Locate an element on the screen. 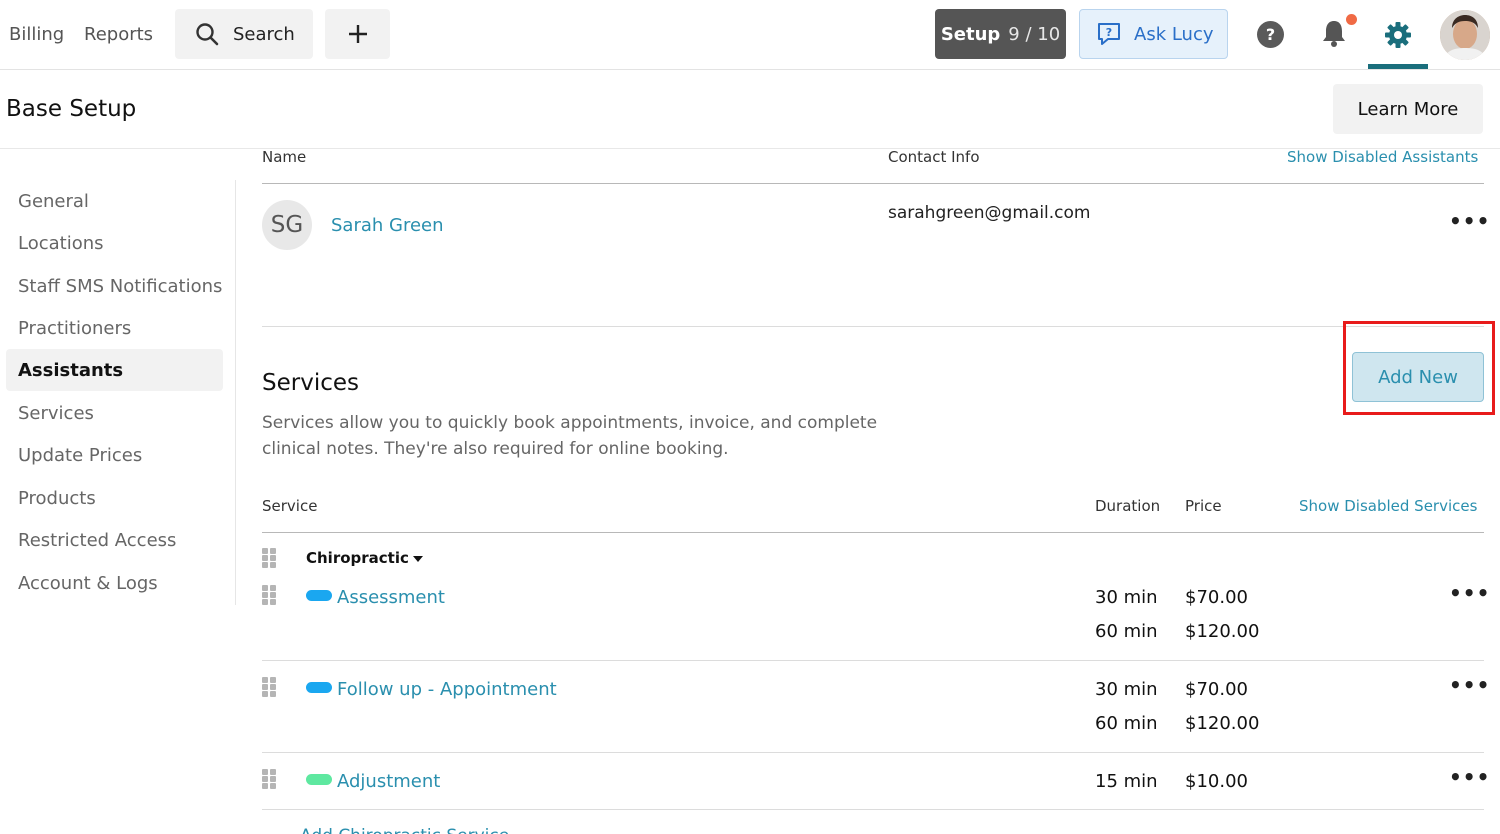 Image resolution: width=1500 pixels, height=834 pixels. search-label: Search is located at coordinates (264, 34).